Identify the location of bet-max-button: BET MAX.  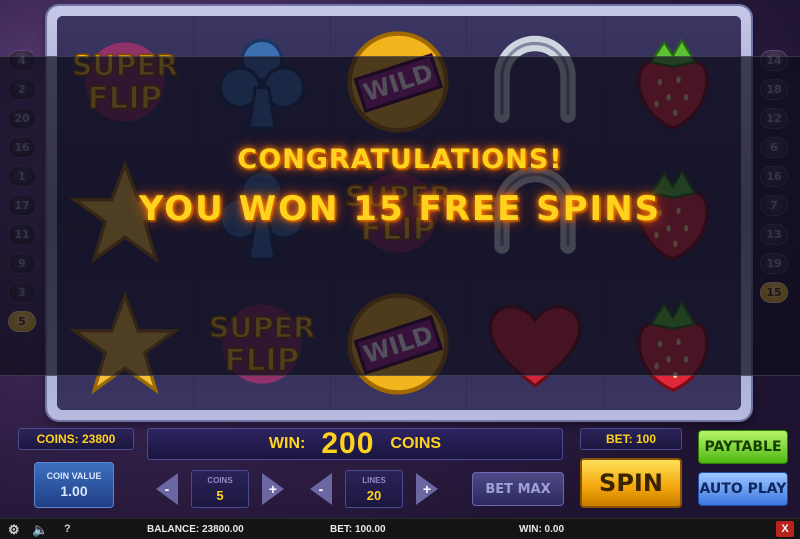
(518, 489).